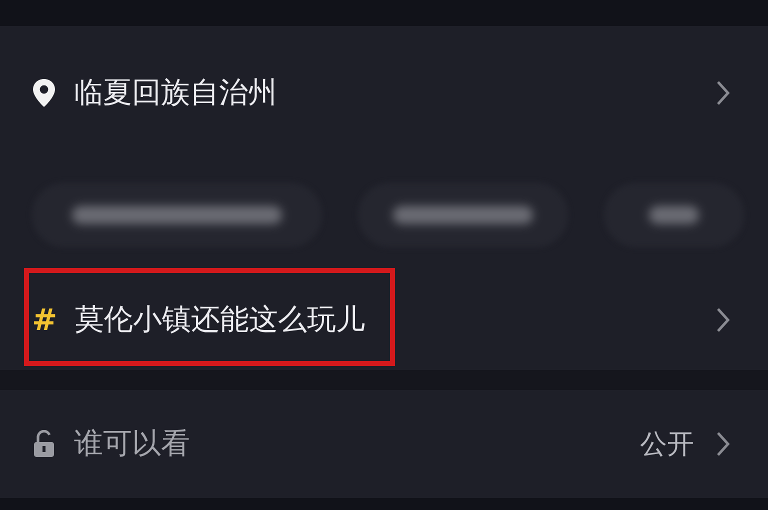 Image resolution: width=768 pixels, height=510 pixels. Describe the element at coordinates (132, 443) in the screenshot. I see `visibility-label: 谁可以看` at that location.